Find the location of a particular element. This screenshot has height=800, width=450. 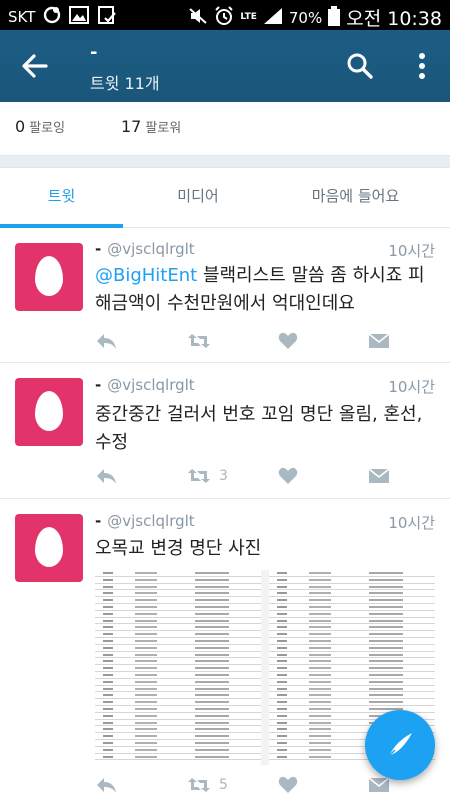

following-label: 팔로잉 is located at coordinates (47, 128).